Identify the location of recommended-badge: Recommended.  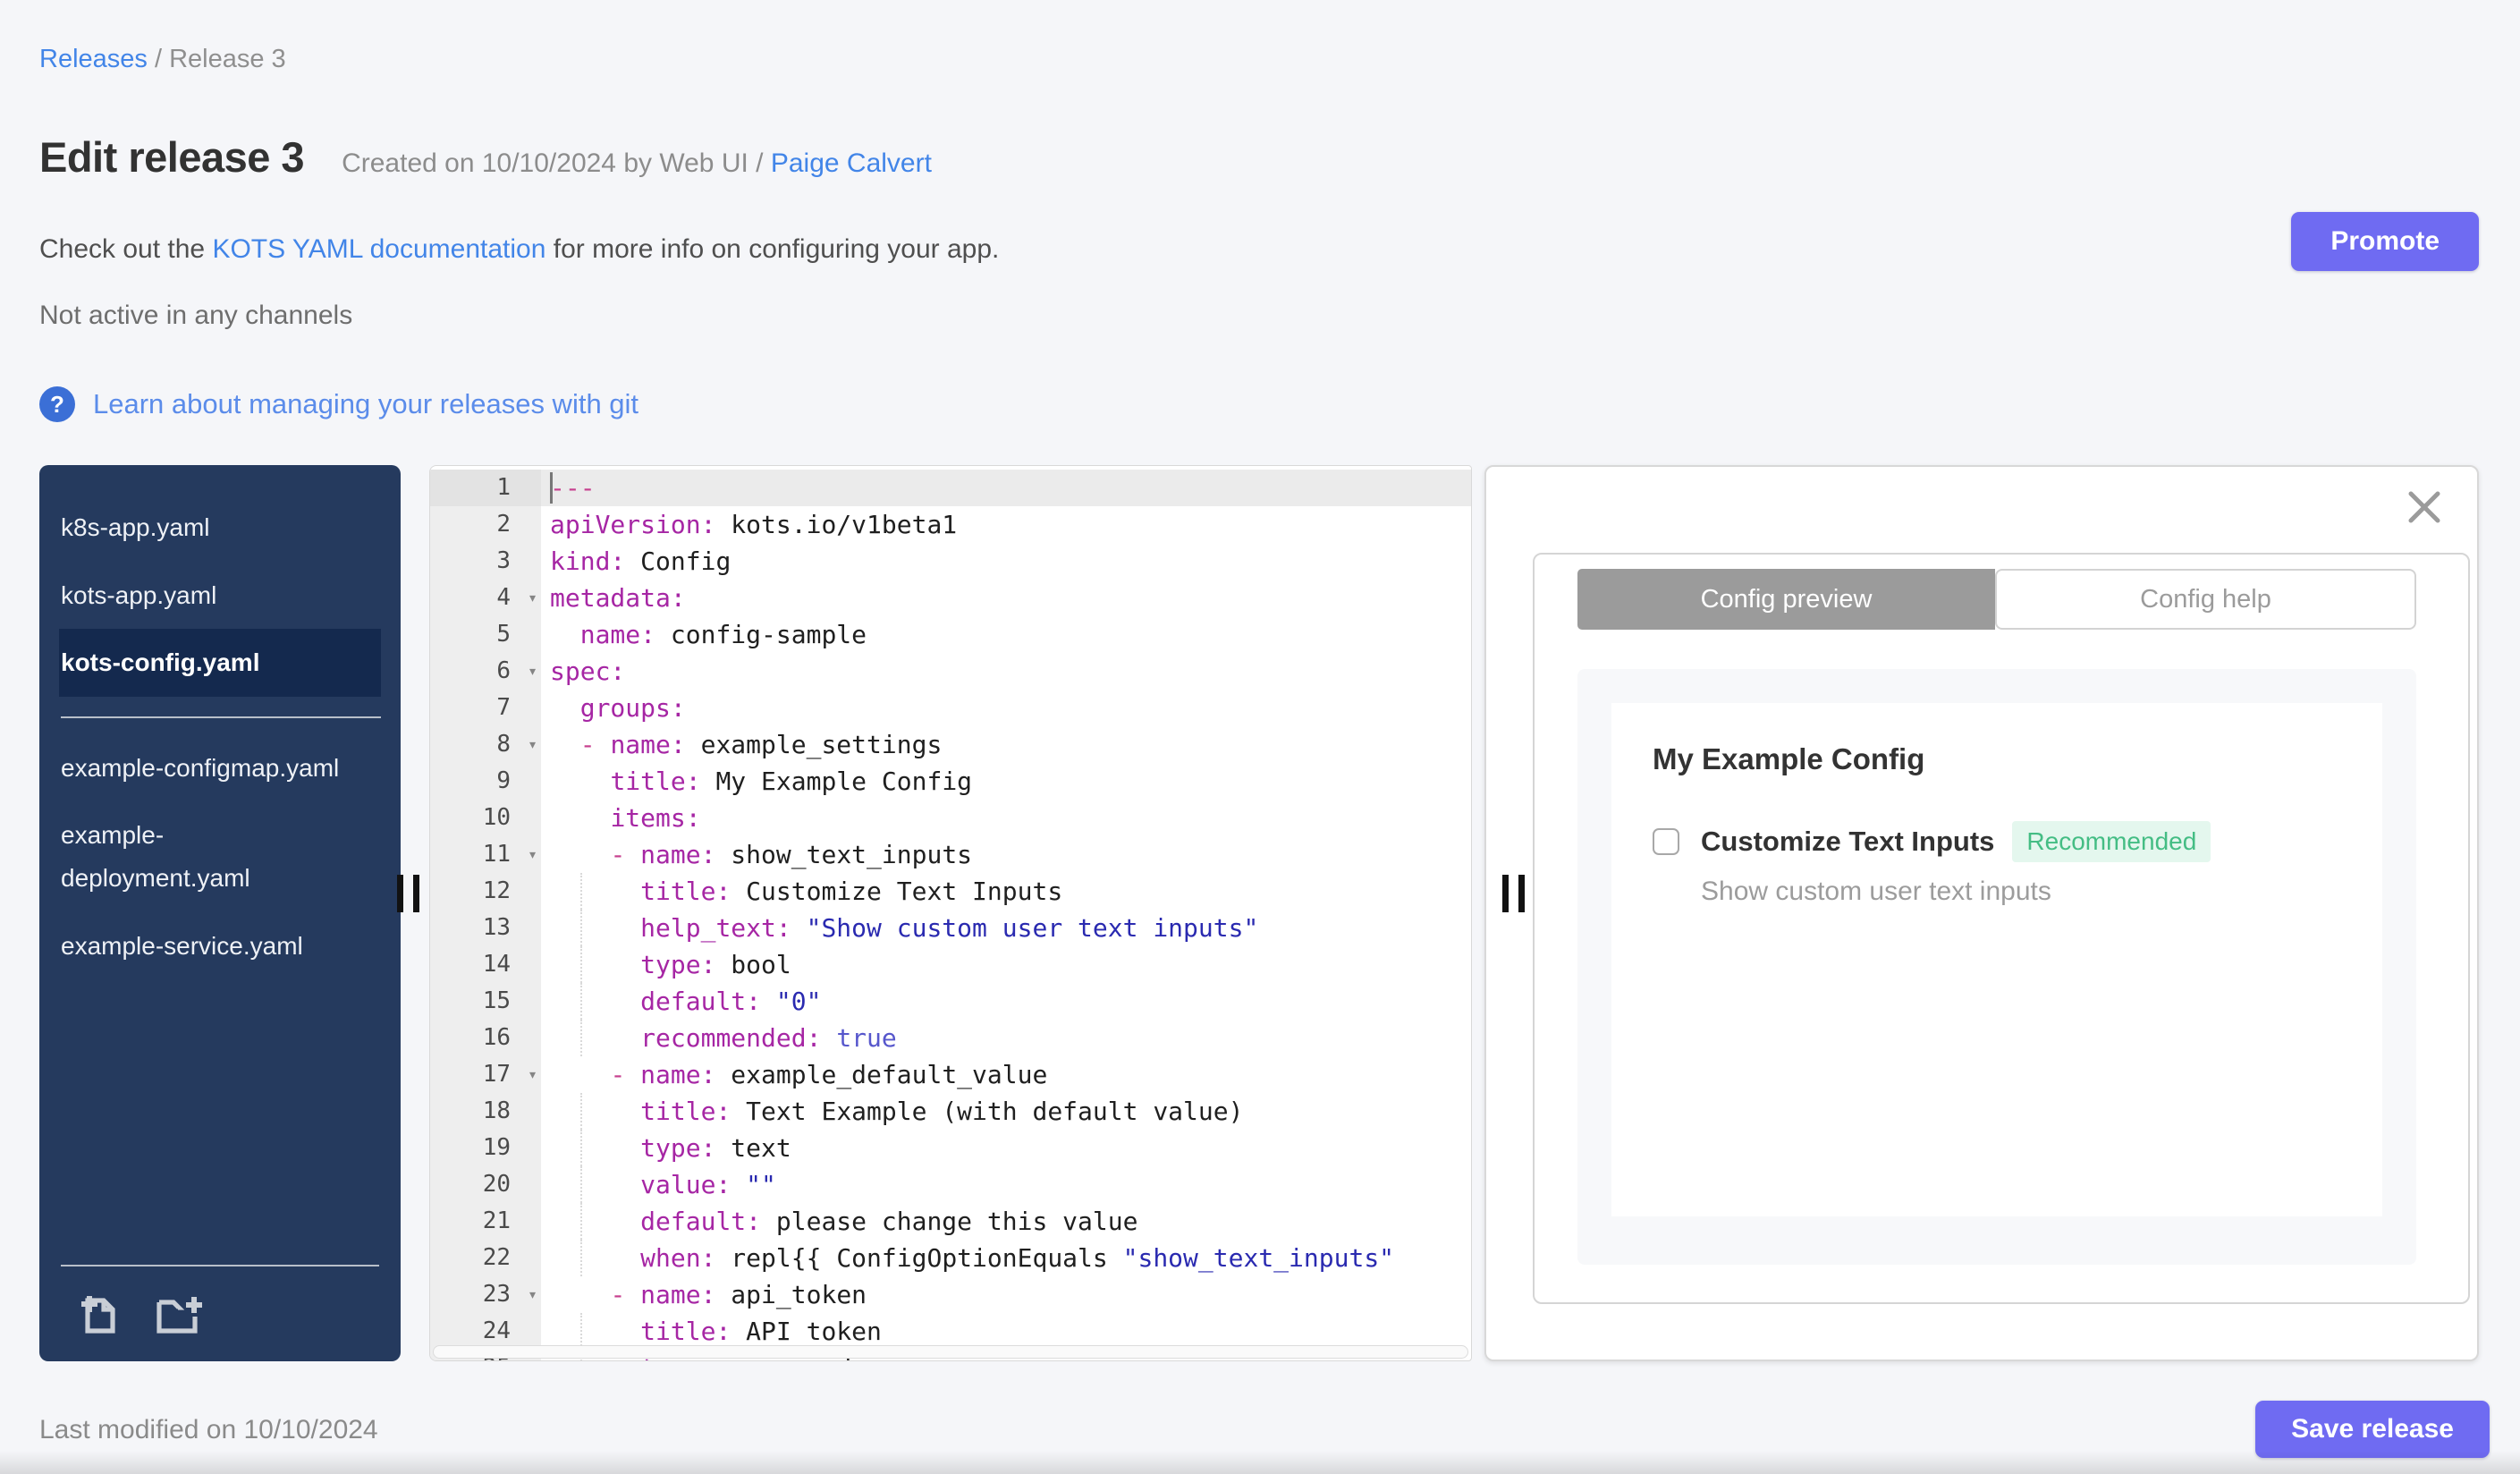
(2111, 841).